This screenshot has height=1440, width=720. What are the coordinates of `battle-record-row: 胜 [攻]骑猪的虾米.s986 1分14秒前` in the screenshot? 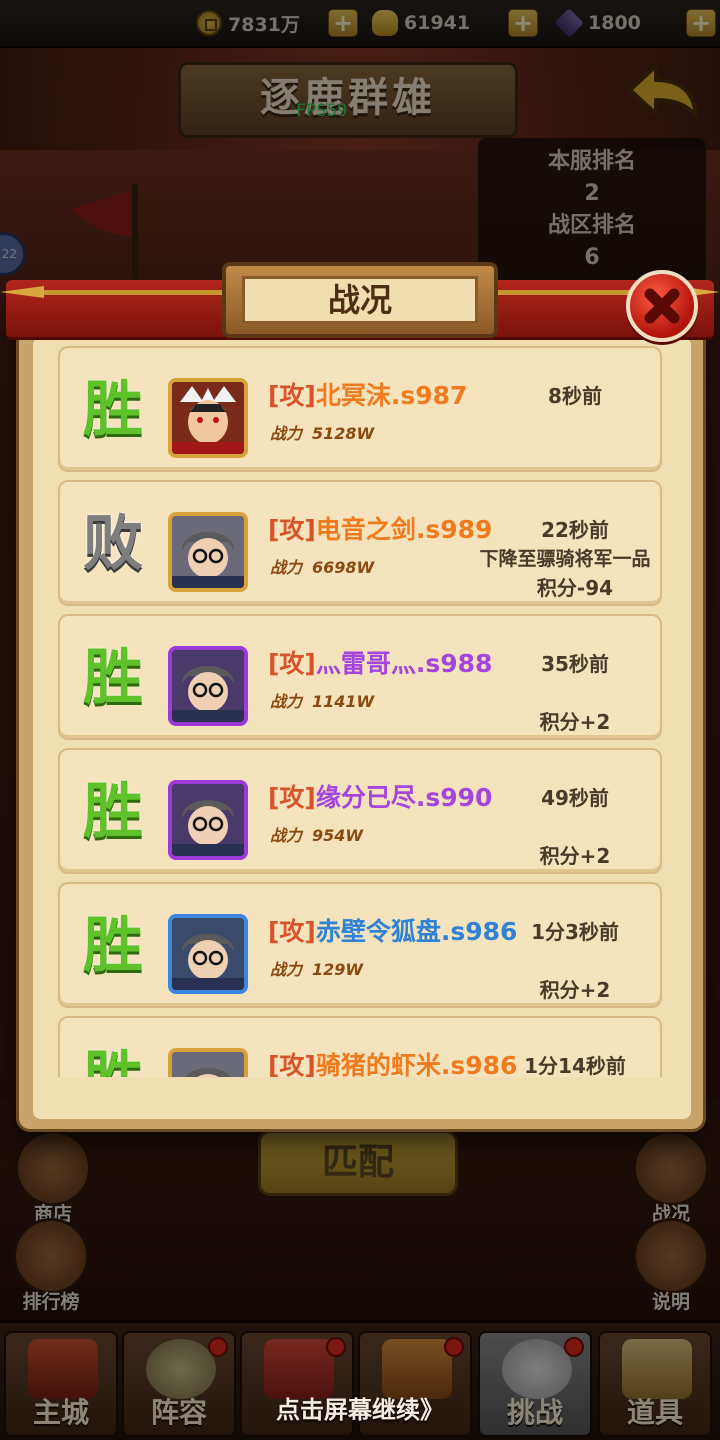 It's located at (360, 1046).